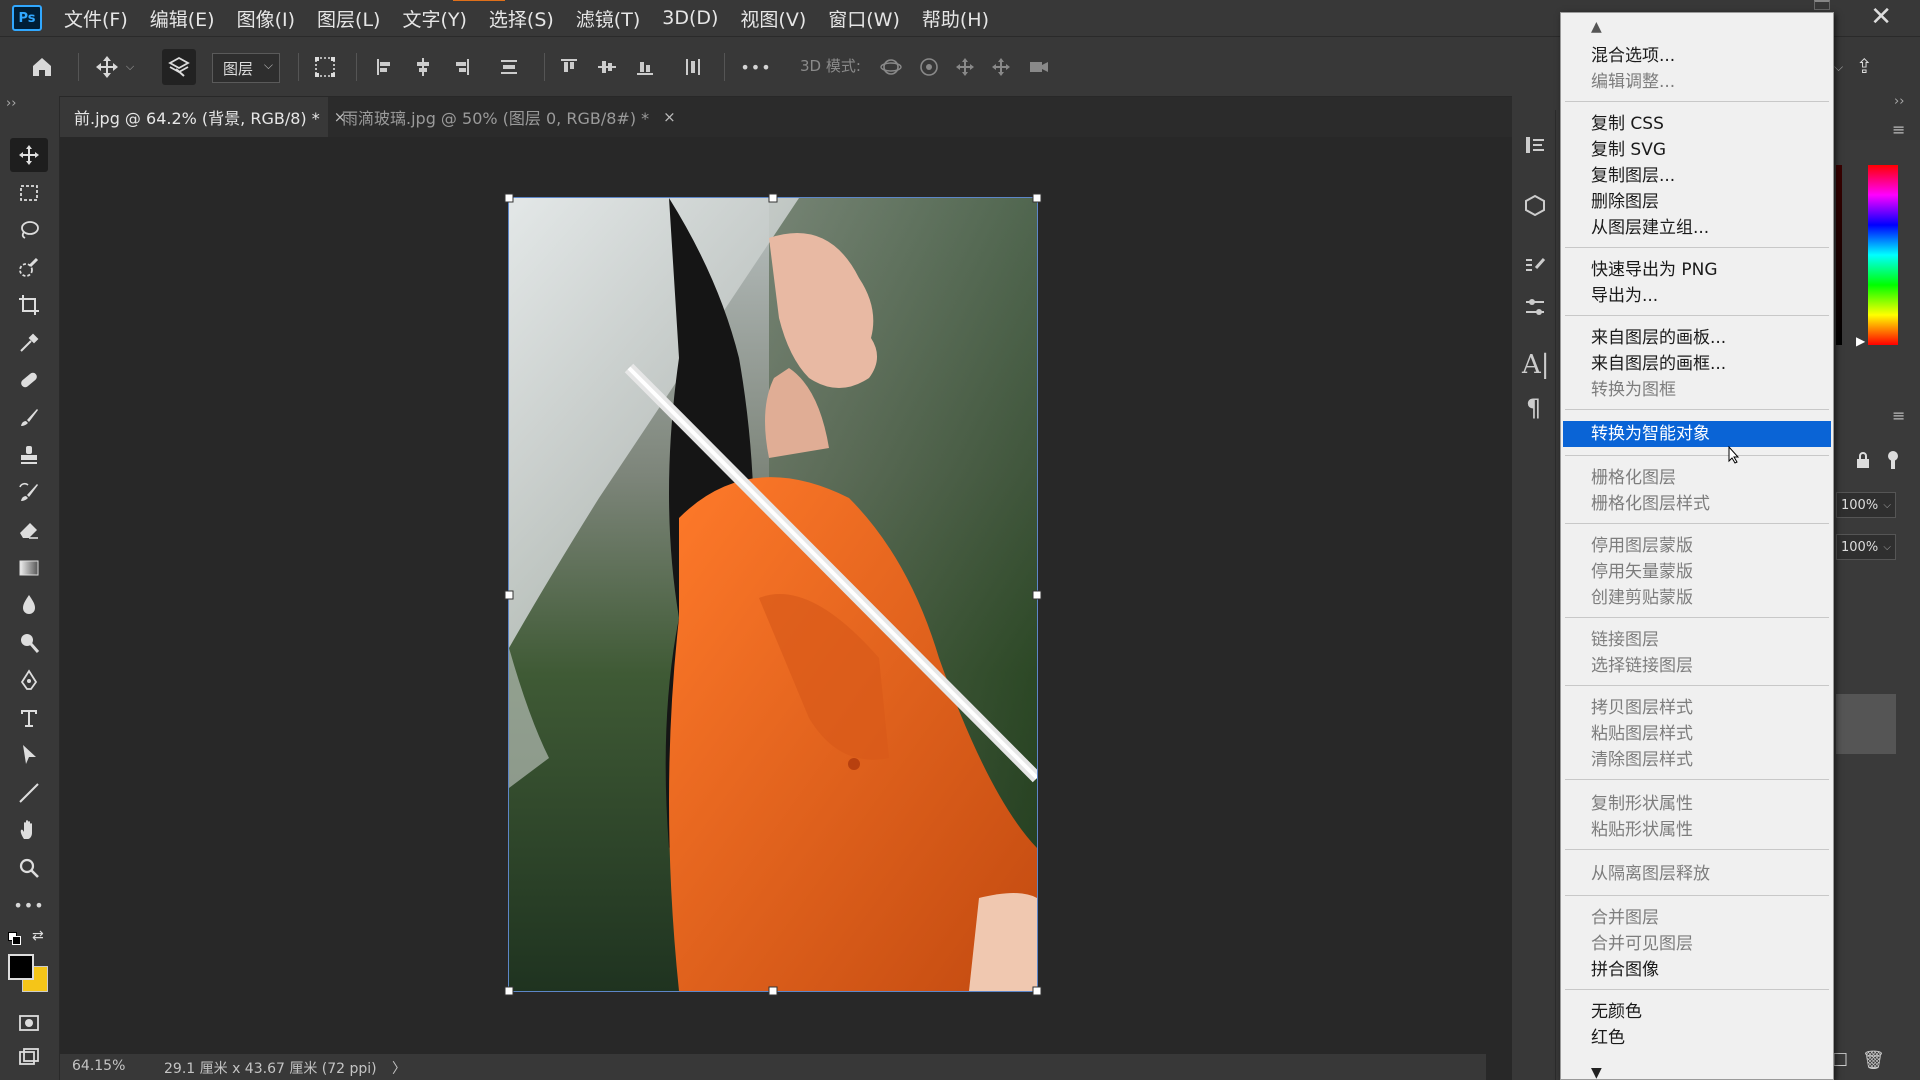 This screenshot has height=1080, width=1920. What do you see at coordinates (1697, 270) in the screenshot?
I see `menu-item-quick-export-png: 快速导出为 PNG` at bounding box center [1697, 270].